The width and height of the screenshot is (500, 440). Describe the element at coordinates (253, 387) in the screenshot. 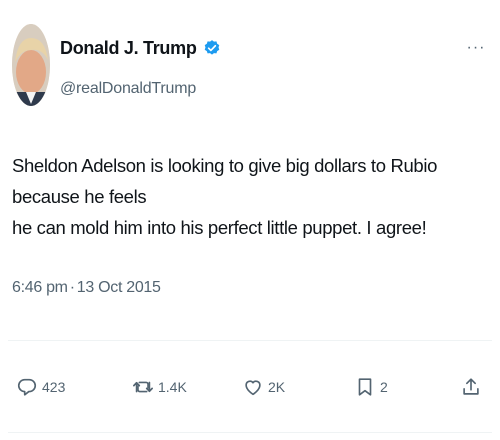

I see `heart-icon` at that location.